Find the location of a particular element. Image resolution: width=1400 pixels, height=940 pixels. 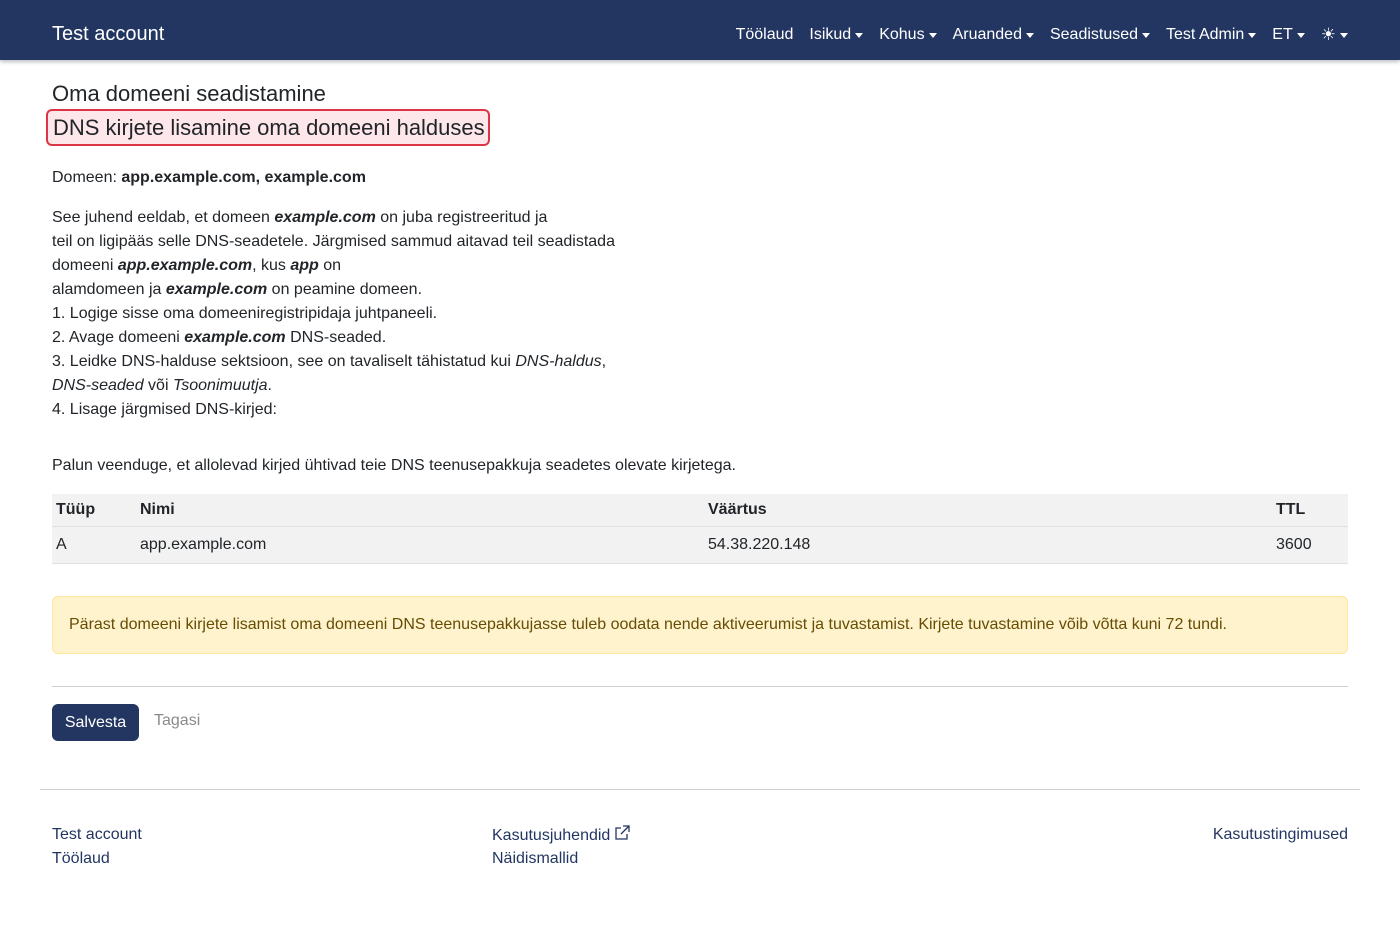

footer-link-dashboard: Töölaud is located at coordinates (81, 858).